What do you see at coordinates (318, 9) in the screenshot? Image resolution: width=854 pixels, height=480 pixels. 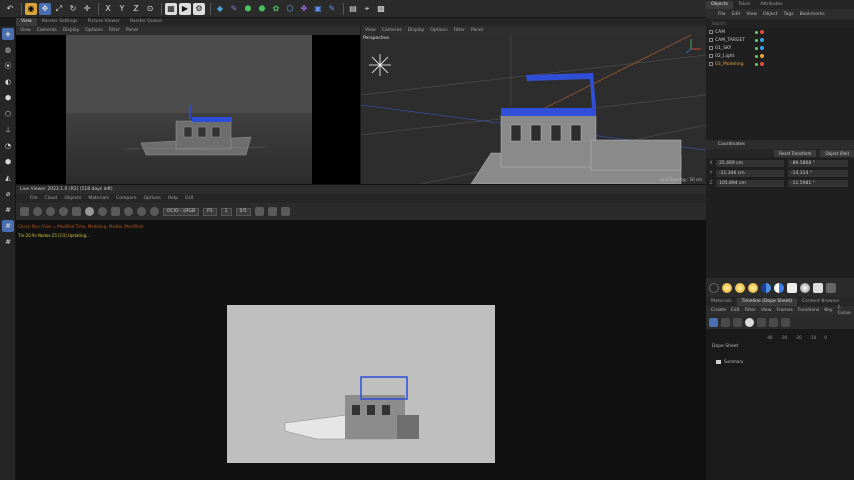 I see `camera-icon: ▣` at bounding box center [318, 9].